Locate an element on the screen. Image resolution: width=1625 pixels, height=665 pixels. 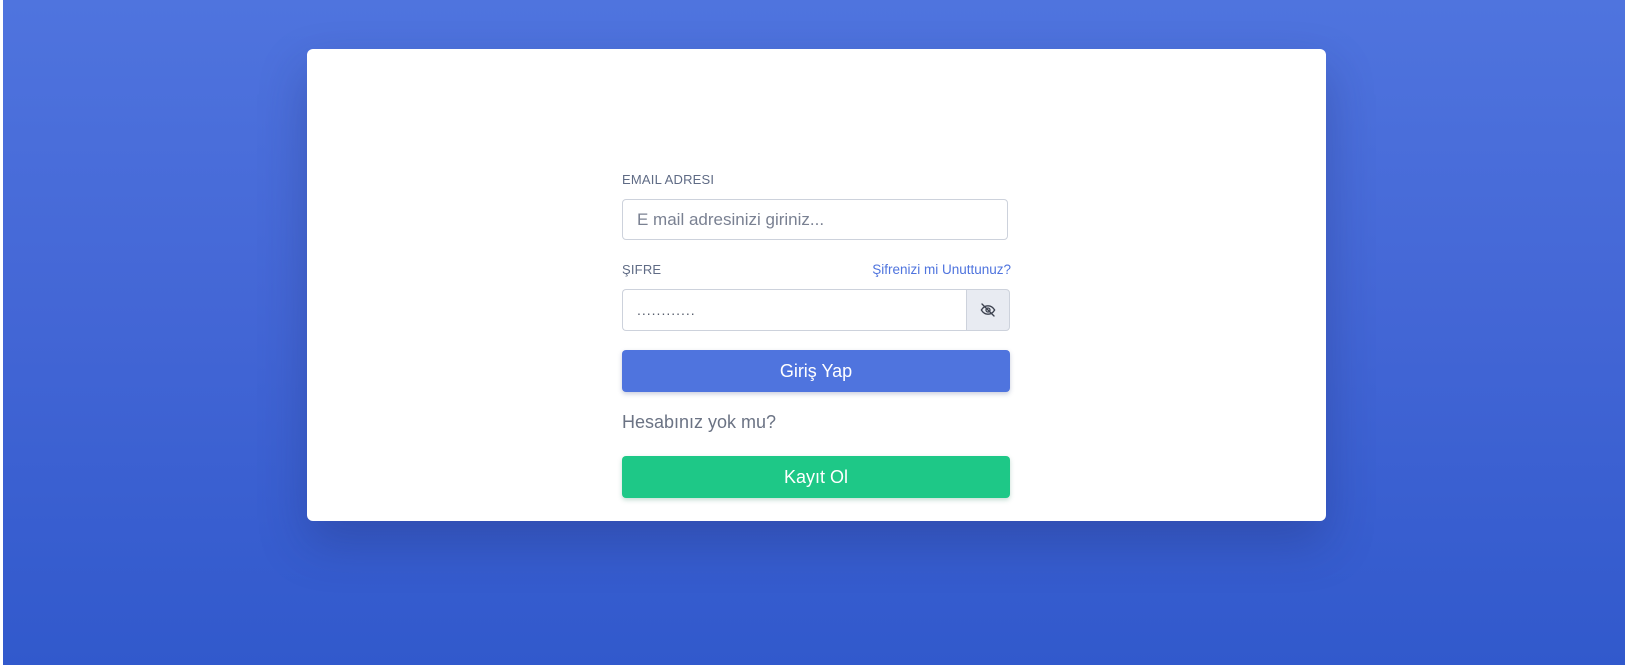
no-account-text: Hesabınız yok mu? is located at coordinates (699, 422).